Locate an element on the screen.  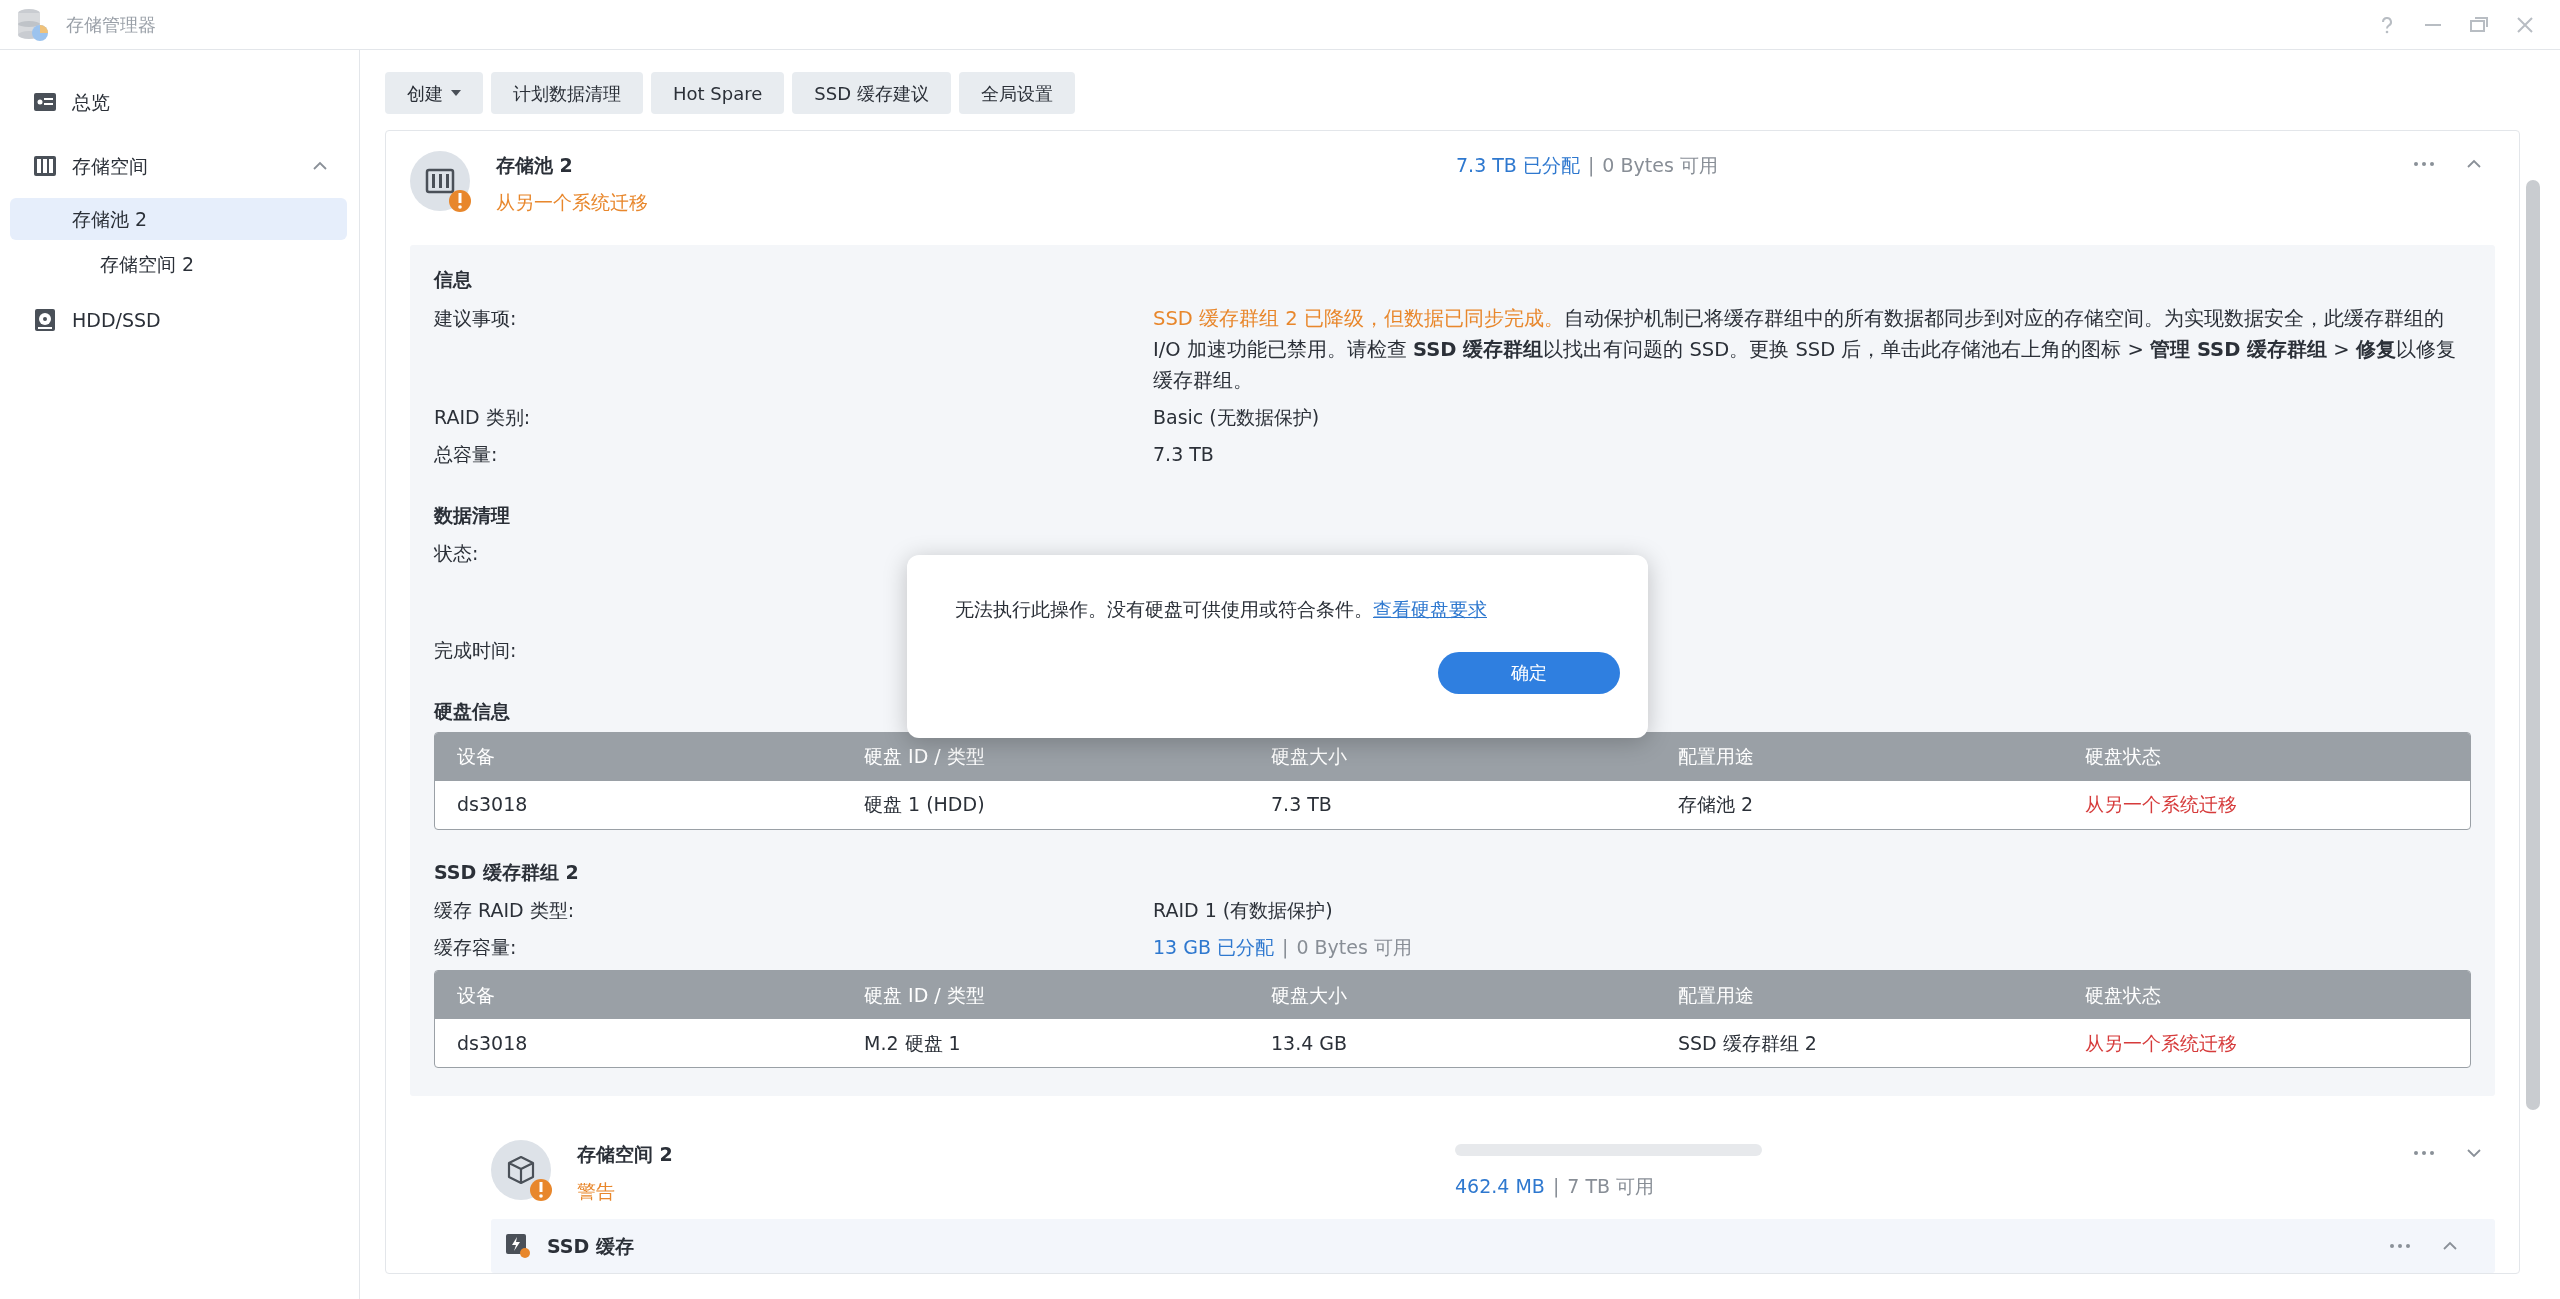
field-label: 完成时间: is located at coordinates (475, 650).